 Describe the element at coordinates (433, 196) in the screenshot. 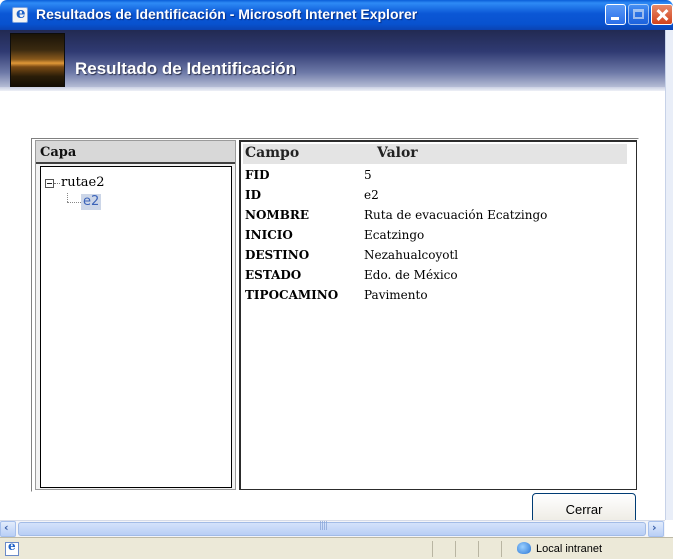

I see `table-row: ID e2` at that location.